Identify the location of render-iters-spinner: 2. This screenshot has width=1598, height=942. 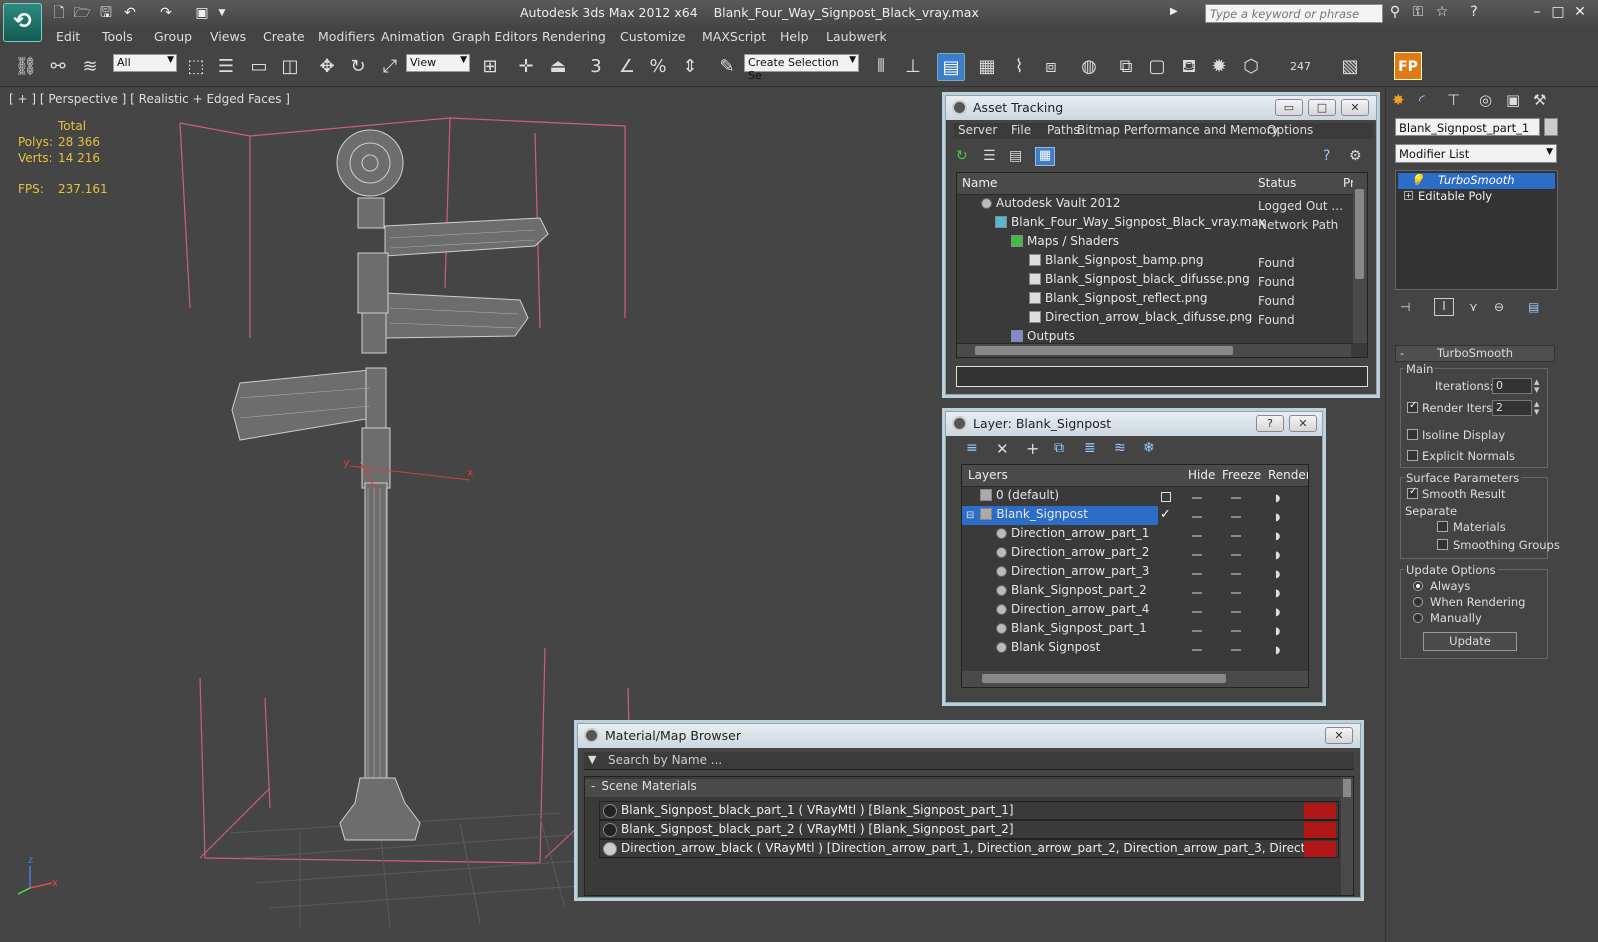
(1512, 408).